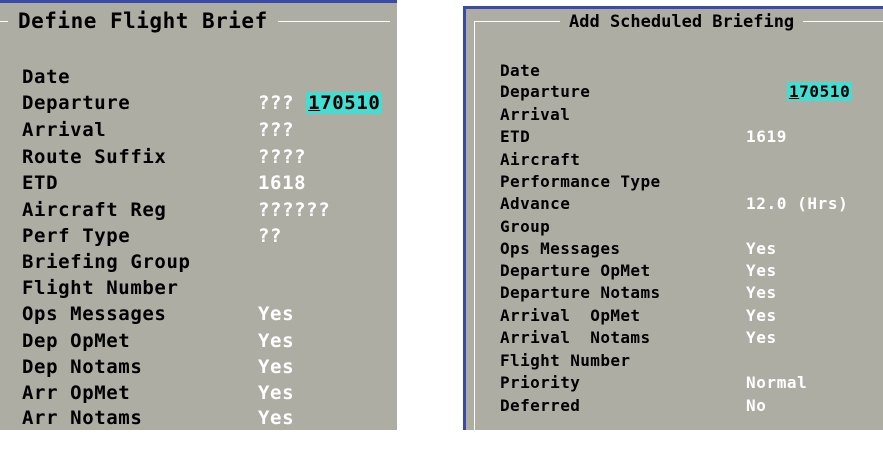  What do you see at coordinates (570, 315) in the screenshot?
I see `field-label-arrival-opmet: Arrival OpMet` at bounding box center [570, 315].